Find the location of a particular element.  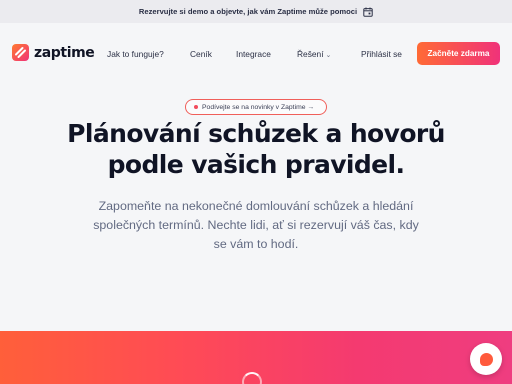

login-link: Přihlásit se is located at coordinates (381, 54).